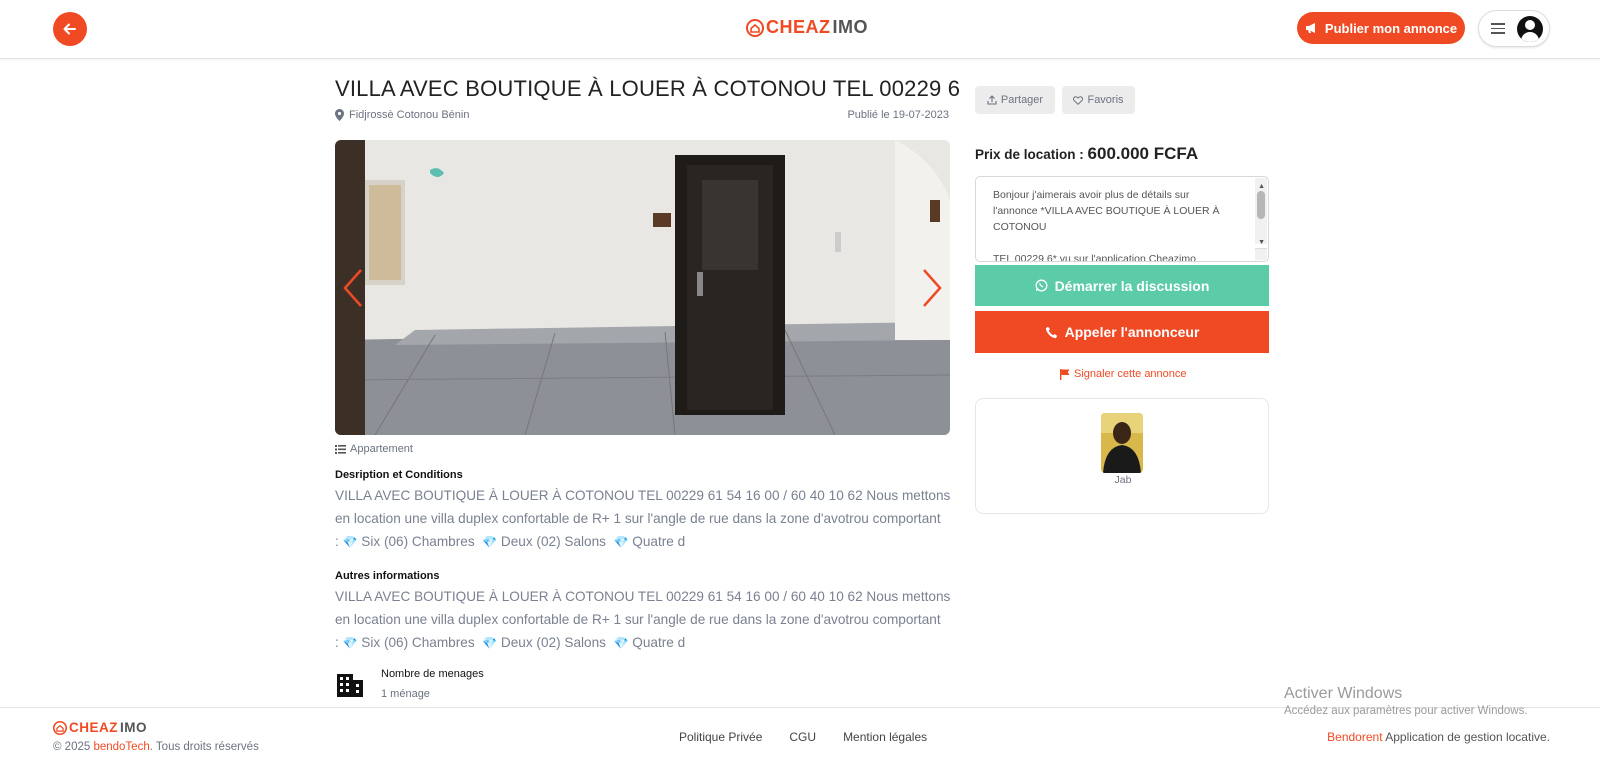  I want to click on resize-handle-icon, so click(1261, 254).